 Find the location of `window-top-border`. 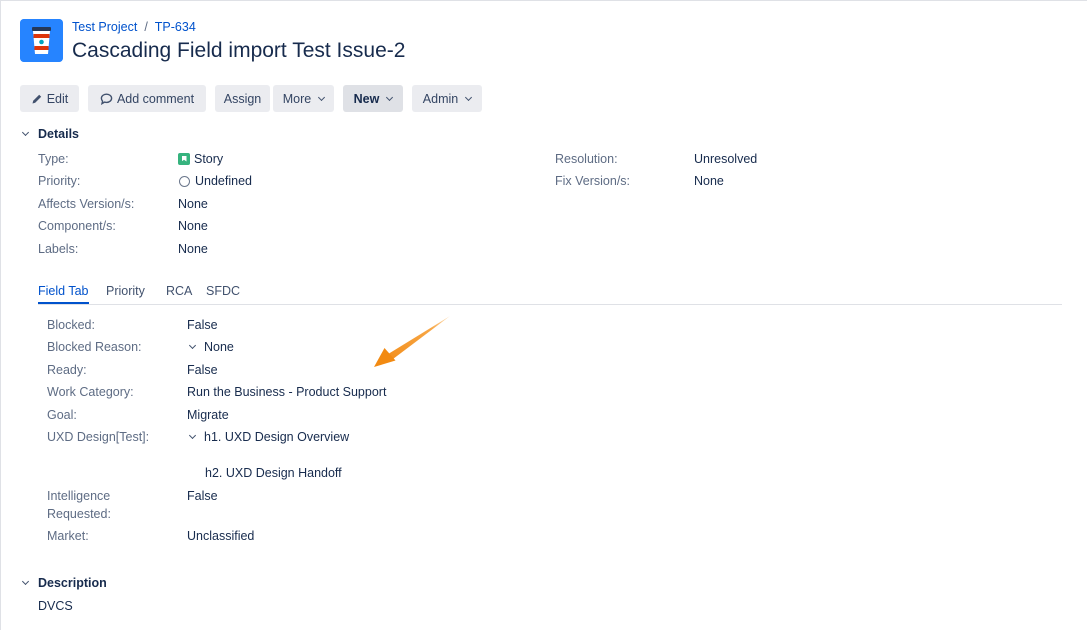

window-top-border is located at coordinates (543, 0).